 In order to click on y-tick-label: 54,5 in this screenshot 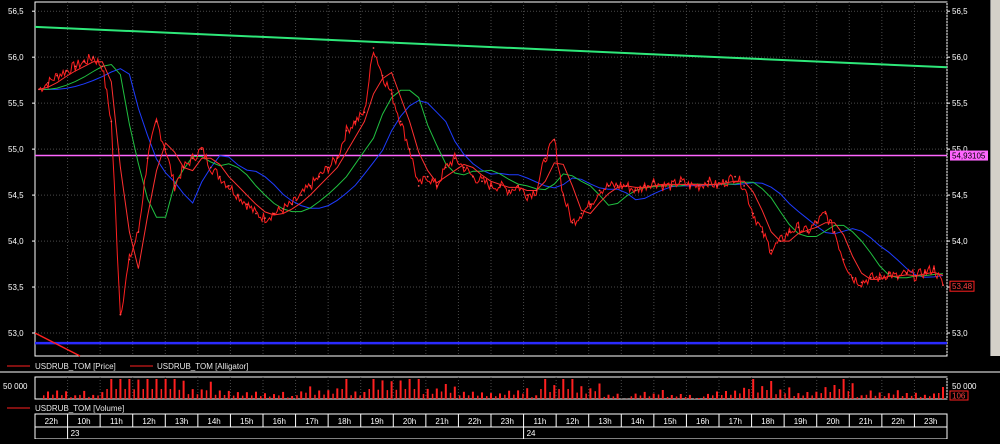, I will do `click(16, 195)`.